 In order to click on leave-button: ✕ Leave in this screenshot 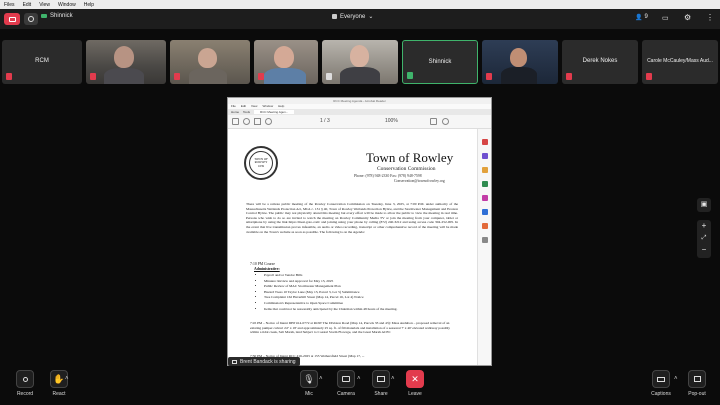, I will do `click(415, 383)`.